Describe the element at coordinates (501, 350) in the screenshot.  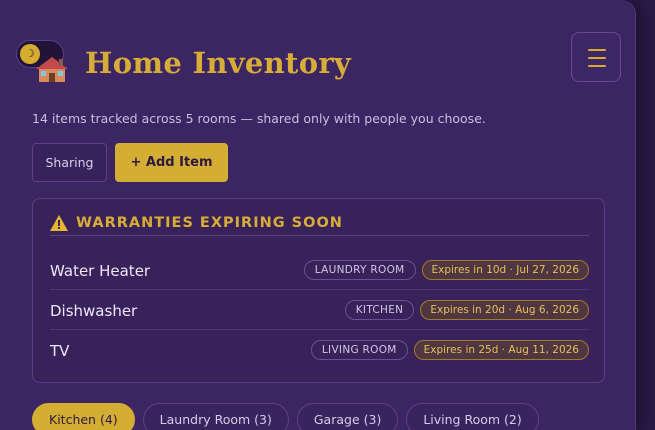
I see `expiry-badge: Expires in 25d · Aug 11, 2026` at that location.